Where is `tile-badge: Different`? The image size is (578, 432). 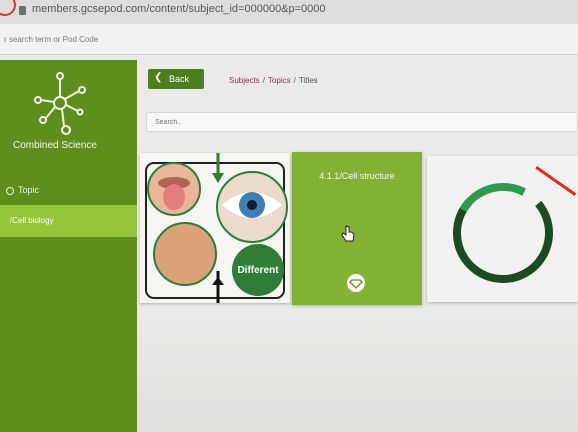
tile-badge: Different is located at coordinates (258, 270).